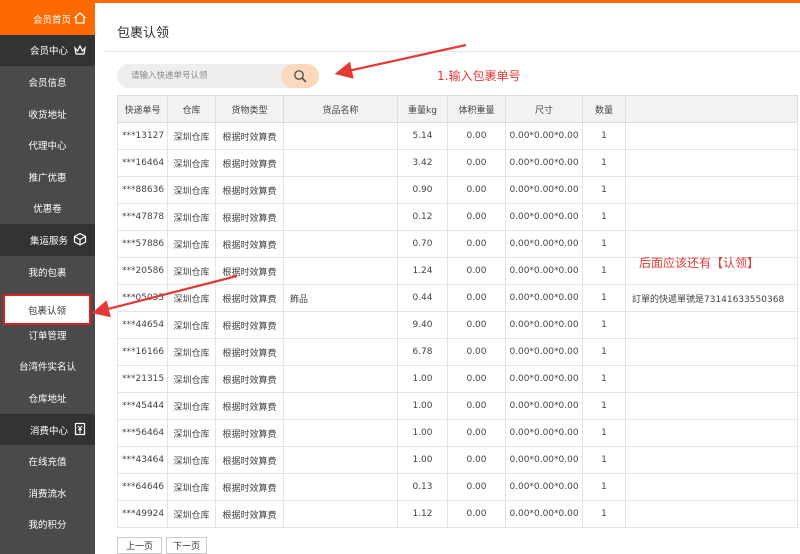  Describe the element at coordinates (142, 298) in the screenshot. I see `table-cell: ***05035` at that location.